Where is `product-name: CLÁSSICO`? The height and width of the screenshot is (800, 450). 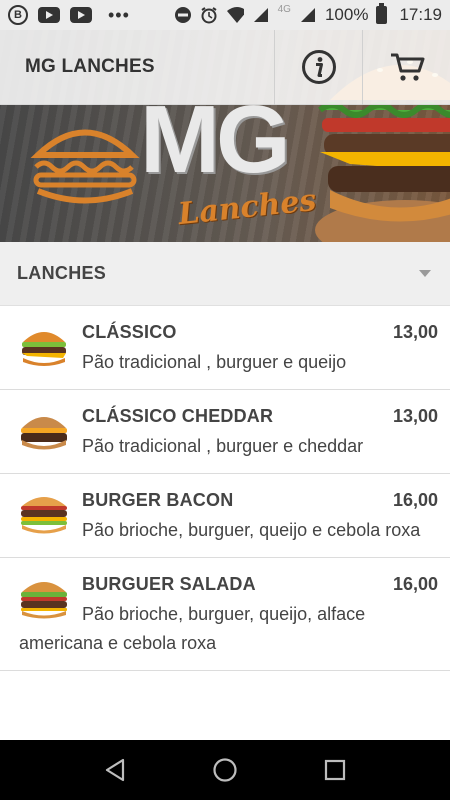
product-name: CLÁSSICO is located at coordinates (129, 332).